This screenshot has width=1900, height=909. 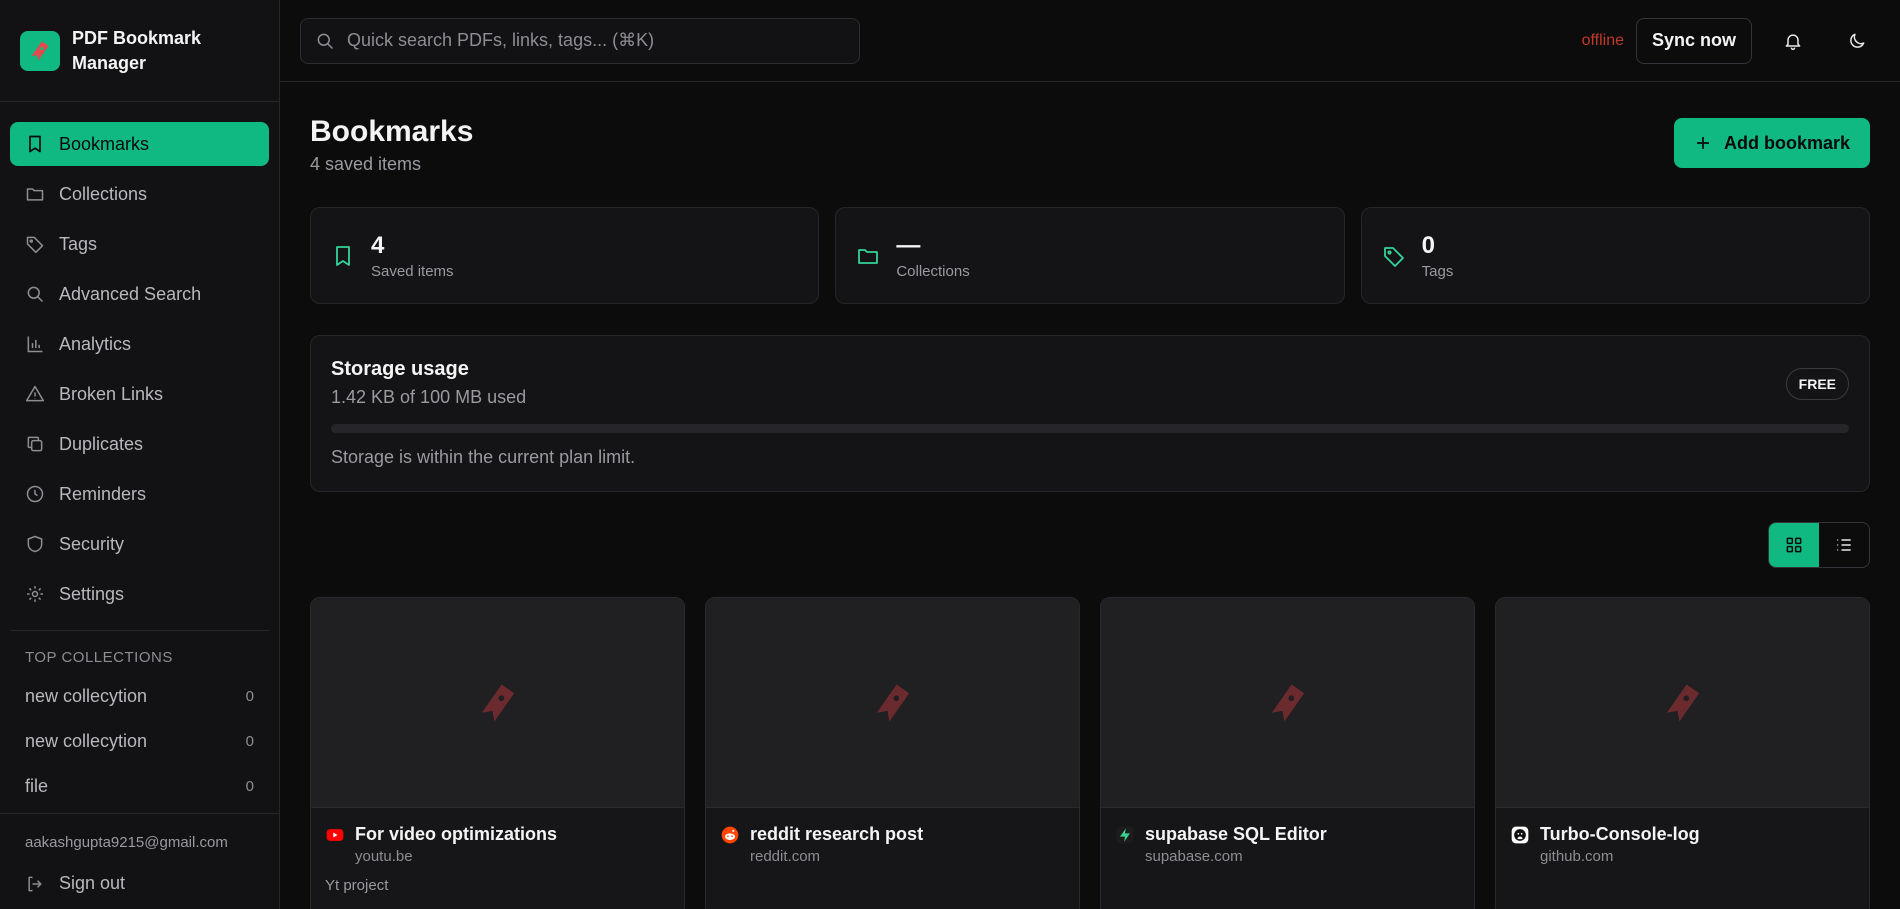 I want to click on page-title: Bookmarks, so click(x=392, y=131).